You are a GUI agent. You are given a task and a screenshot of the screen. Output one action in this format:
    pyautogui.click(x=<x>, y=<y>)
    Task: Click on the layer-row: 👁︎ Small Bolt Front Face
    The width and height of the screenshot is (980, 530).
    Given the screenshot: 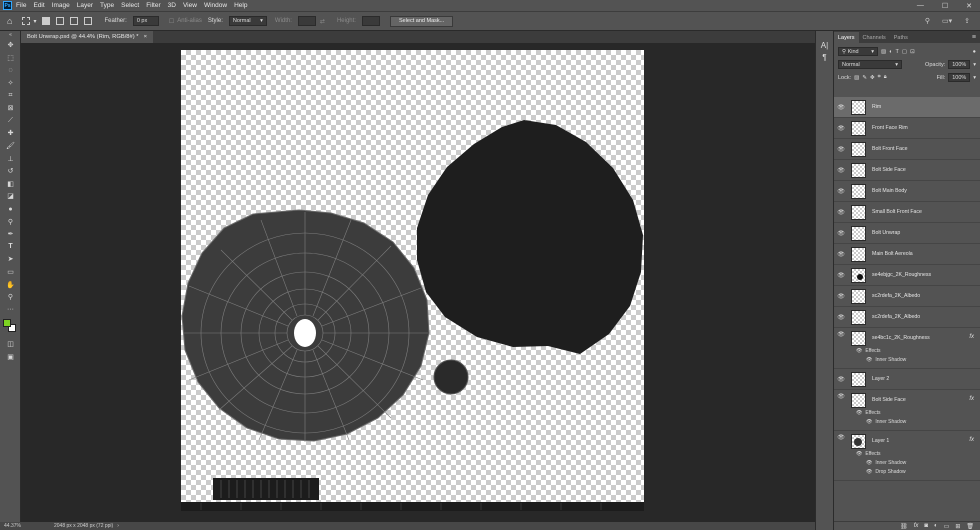 What is the action you would take?
    pyautogui.click(x=907, y=212)
    